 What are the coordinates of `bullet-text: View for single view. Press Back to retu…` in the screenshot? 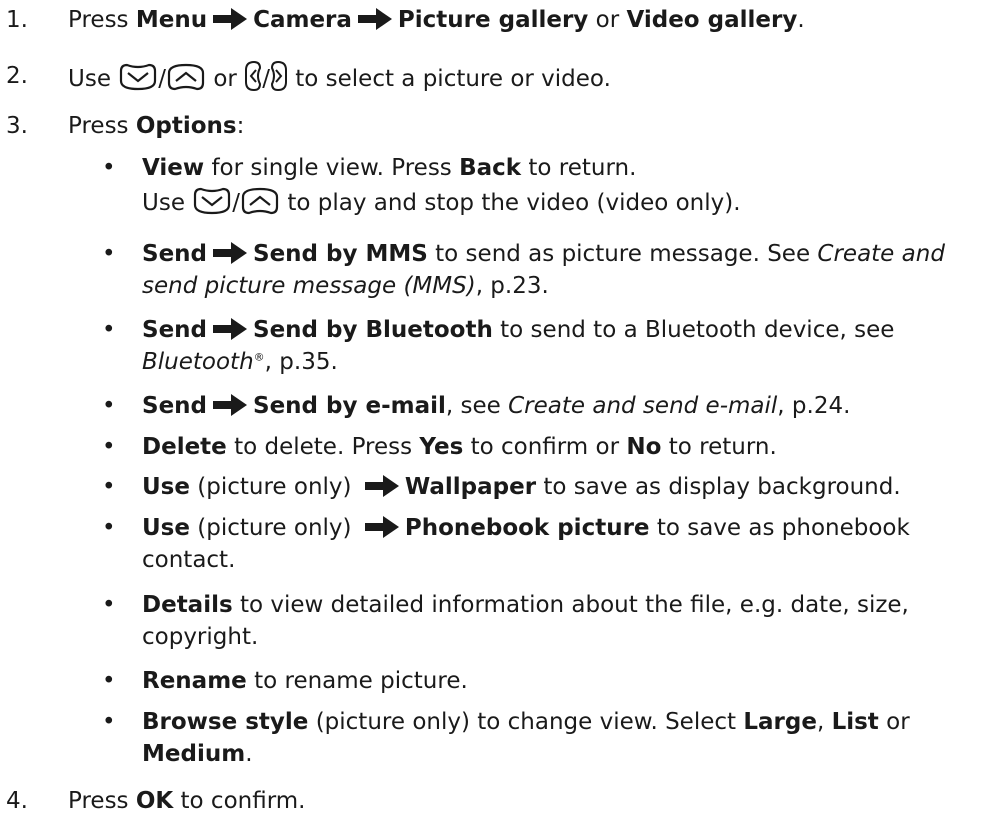 It's located at (441, 185).